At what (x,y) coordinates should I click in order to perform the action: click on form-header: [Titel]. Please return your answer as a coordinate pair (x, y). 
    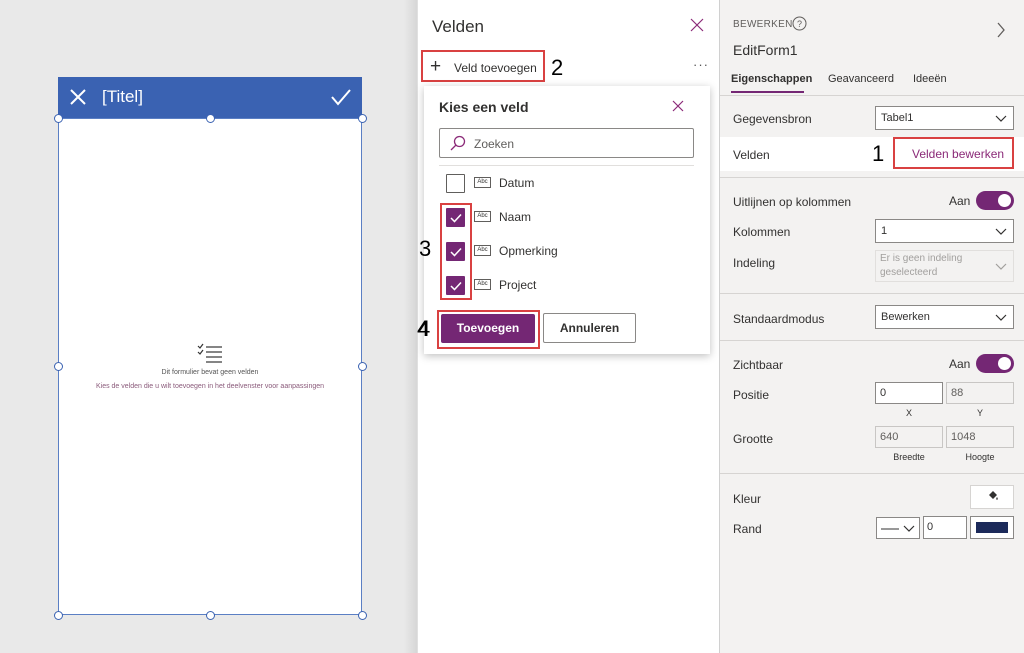
    Looking at the image, I should click on (210, 97).